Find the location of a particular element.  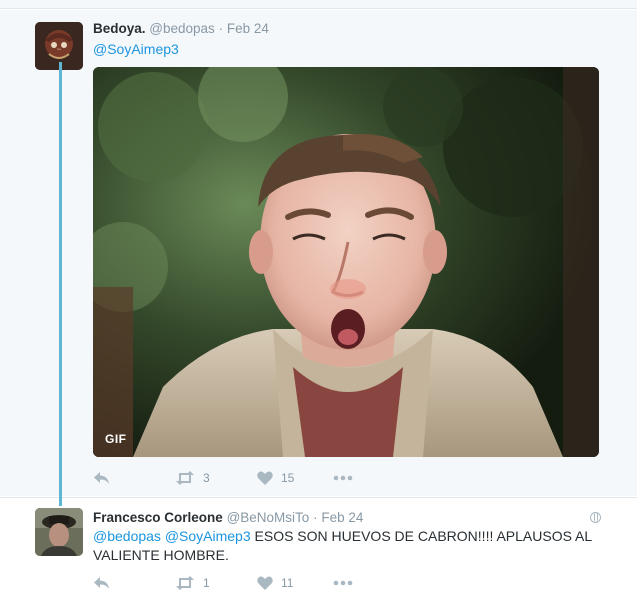

tweet-header: Bedoya. @bedopas · Feb 24 is located at coordinates (181, 28).